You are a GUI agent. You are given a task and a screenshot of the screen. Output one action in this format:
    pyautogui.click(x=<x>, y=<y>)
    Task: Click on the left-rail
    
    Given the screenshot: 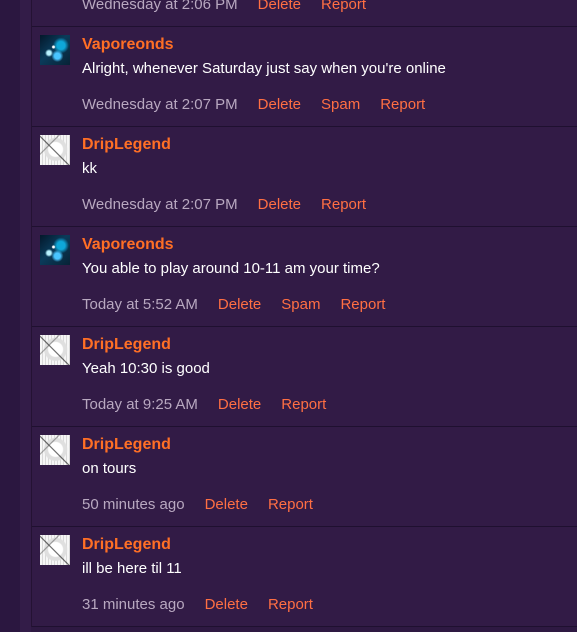 What is the action you would take?
    pyautogui.click(x=10, y=316)
    